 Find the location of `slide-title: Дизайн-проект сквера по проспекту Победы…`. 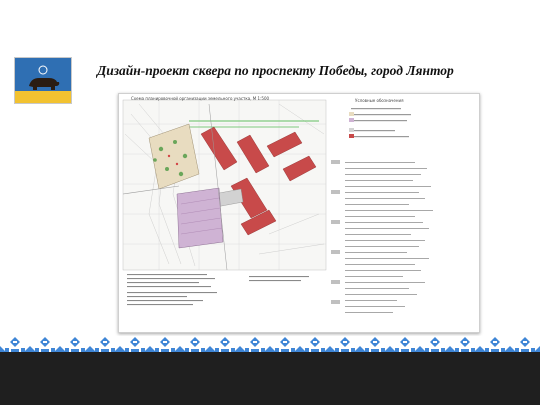

slide-title: Дизайн-проект сквера по проспекту Победы… is located at coordinates (275, 70).